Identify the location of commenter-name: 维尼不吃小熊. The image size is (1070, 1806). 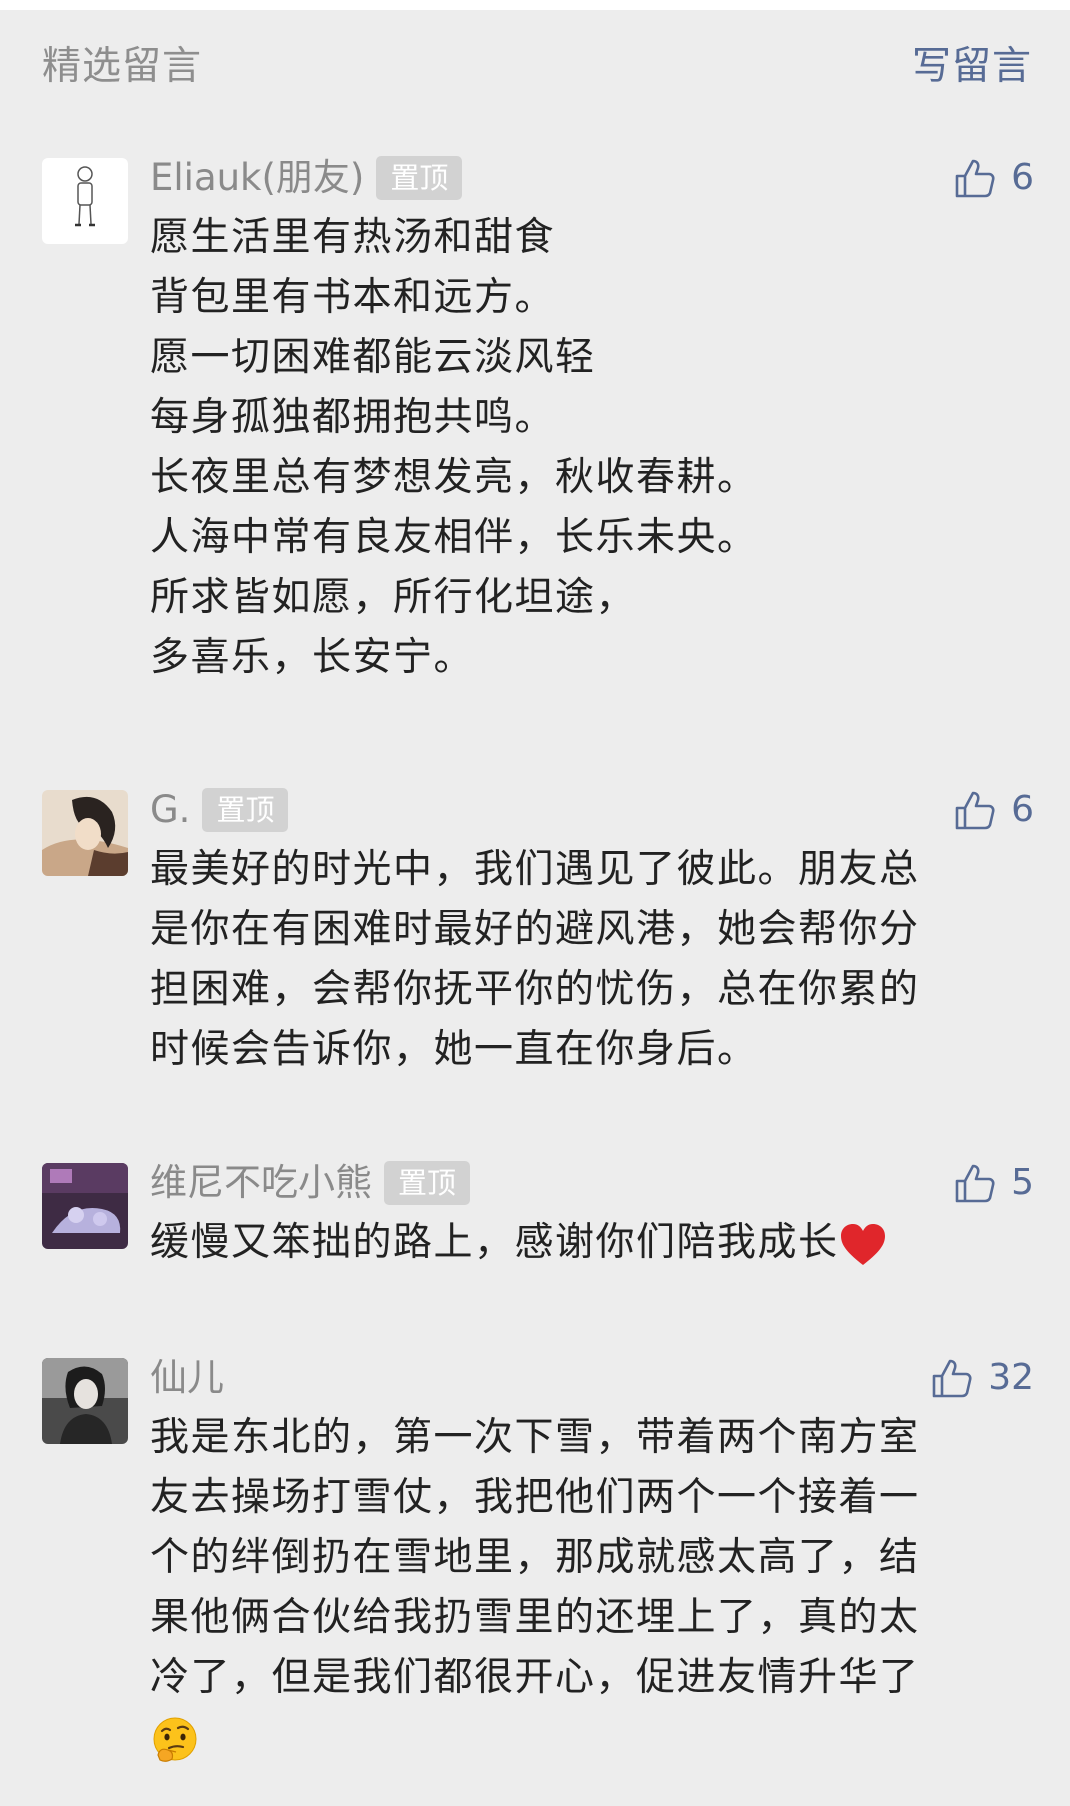
(261, 1183).